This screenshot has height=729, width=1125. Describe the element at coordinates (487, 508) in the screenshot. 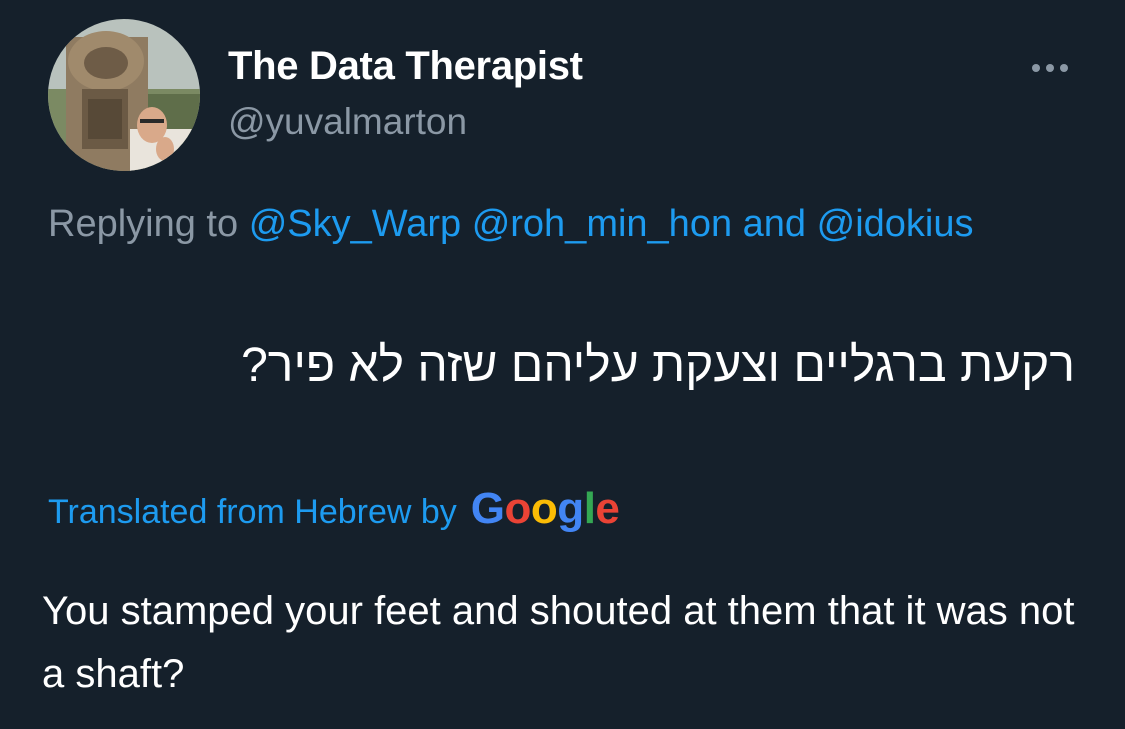

I see `google-logo-letter: G` at that location.